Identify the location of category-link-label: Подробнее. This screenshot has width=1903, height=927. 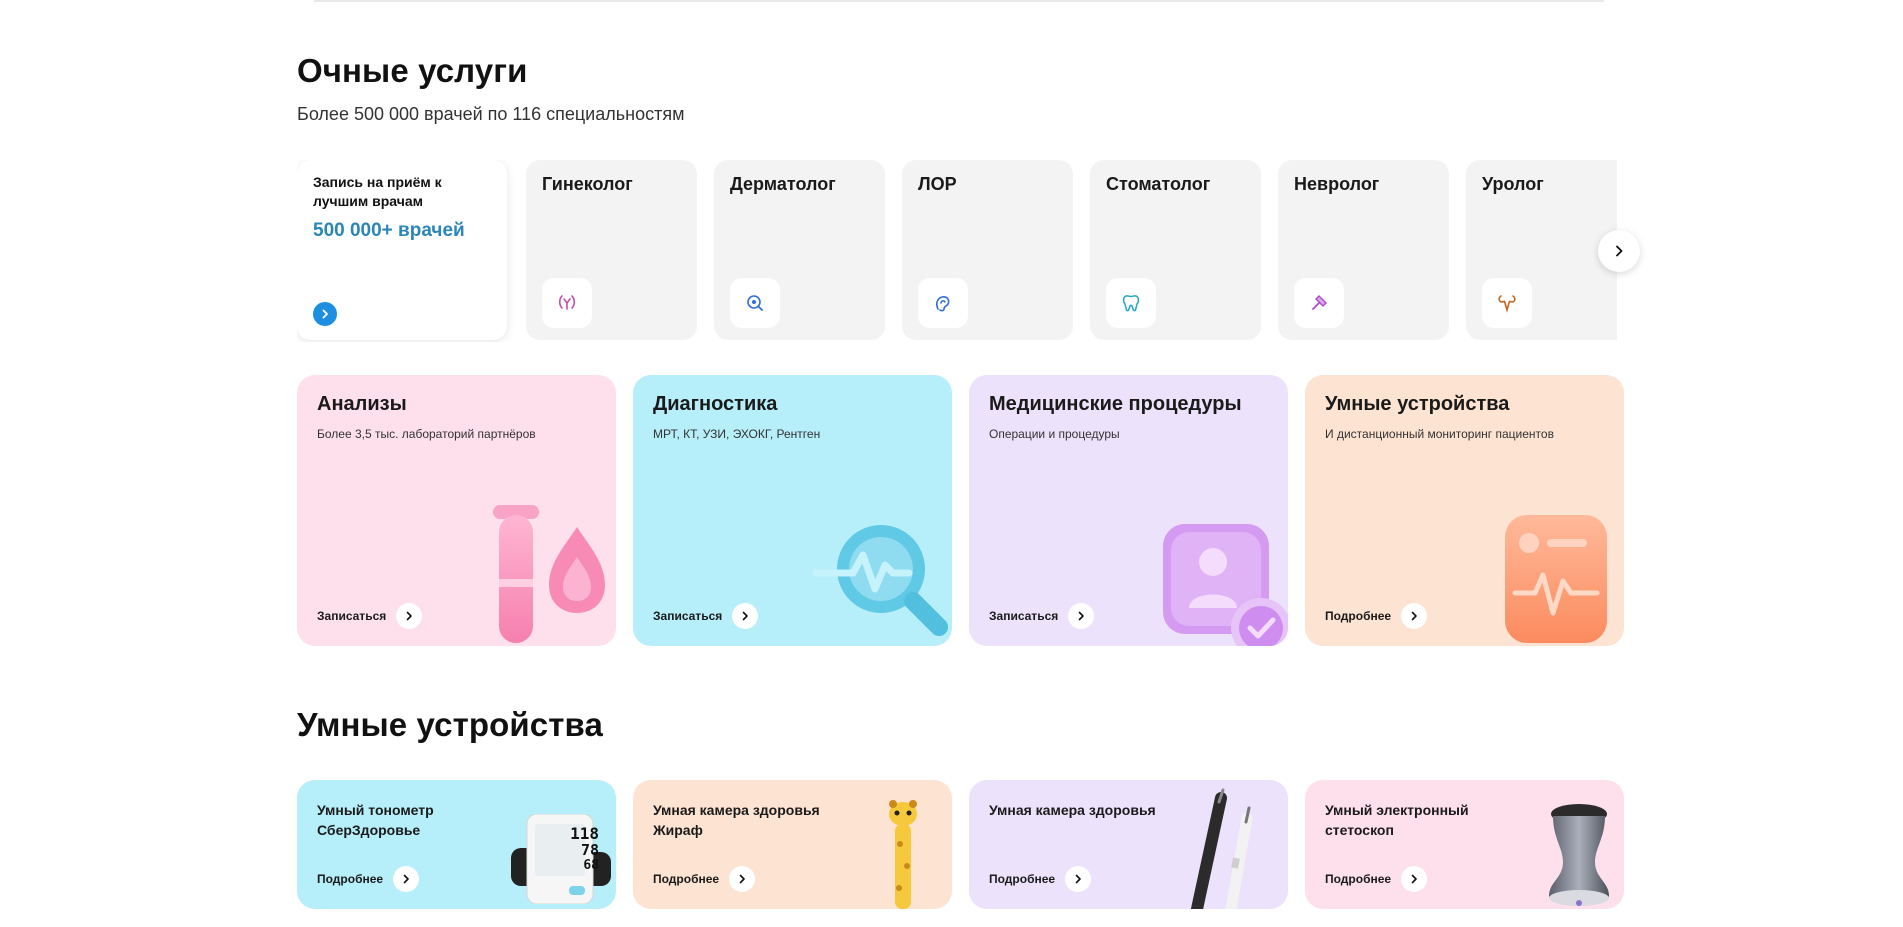
(1358, 616).